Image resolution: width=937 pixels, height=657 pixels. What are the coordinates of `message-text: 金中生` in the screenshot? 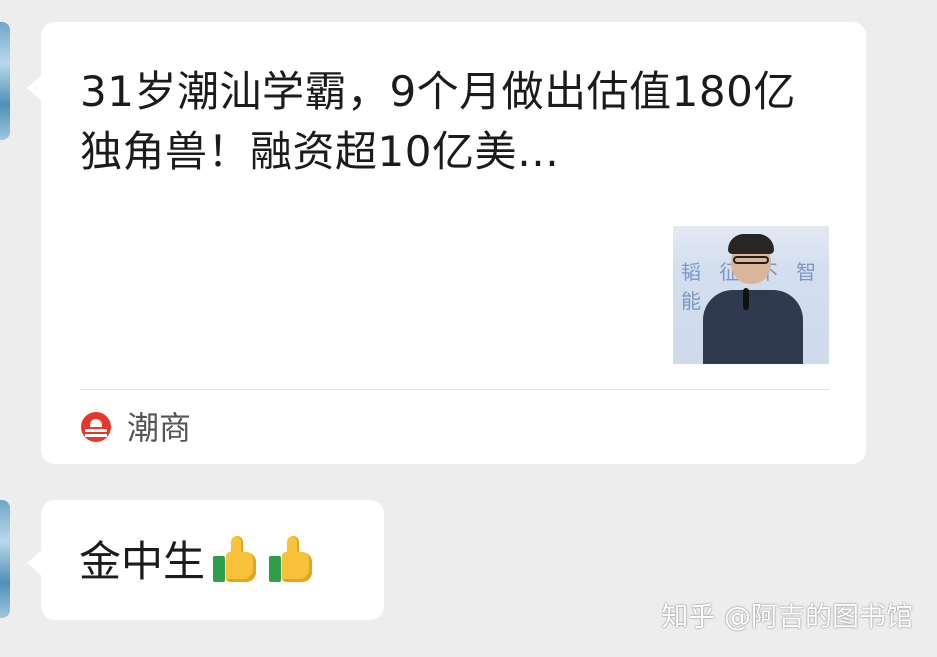 It's located at (142, 561).